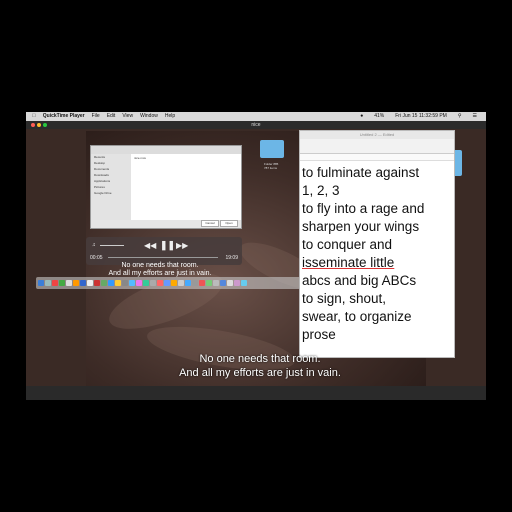 The height and width of the screenshot is (512, 512). Describe the element at coordinates (272, 149) in the screenshot. I see `folder-icon` at that location.